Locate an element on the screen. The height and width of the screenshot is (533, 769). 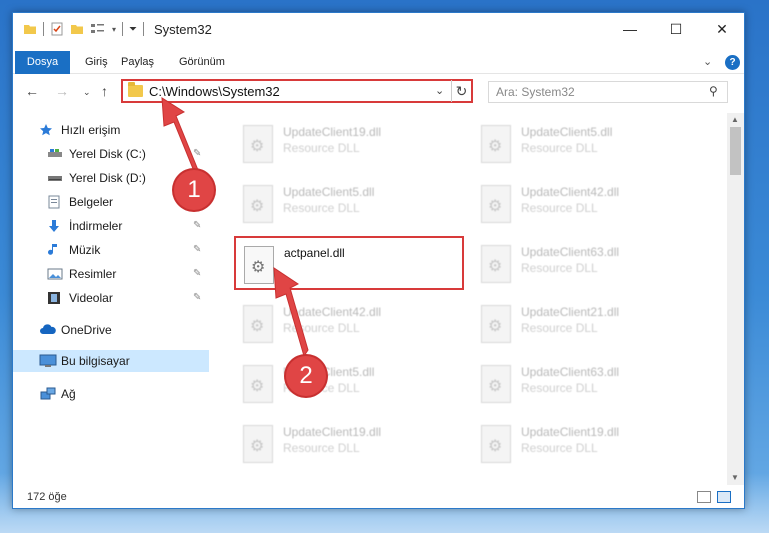
address-bar: C:\Windows\System32 ⌄ ↻ is located at coordinates (297, 91).